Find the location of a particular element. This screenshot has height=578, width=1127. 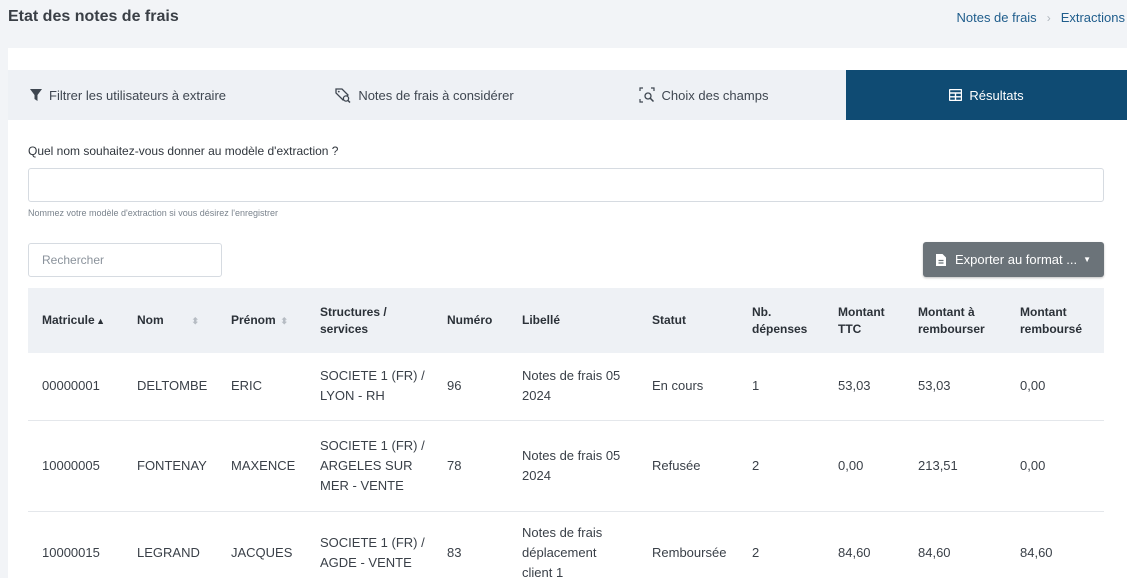

tab-expense-notes: Notes de frais à considérer is located at coordinates (424, 95).